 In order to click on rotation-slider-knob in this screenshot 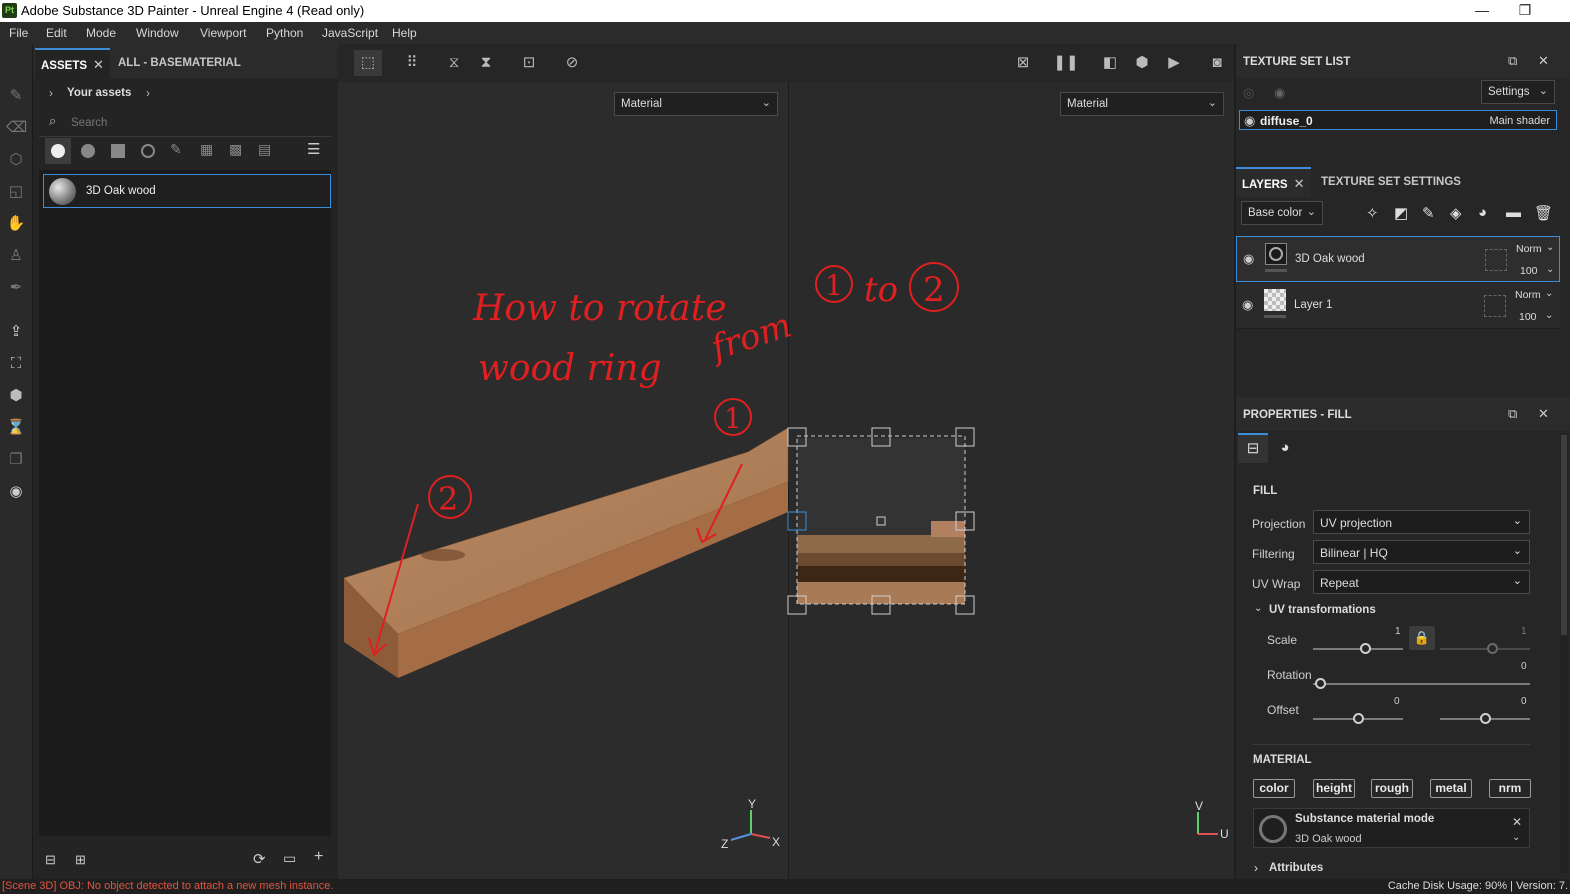, I will do `click(1320, 683)`.